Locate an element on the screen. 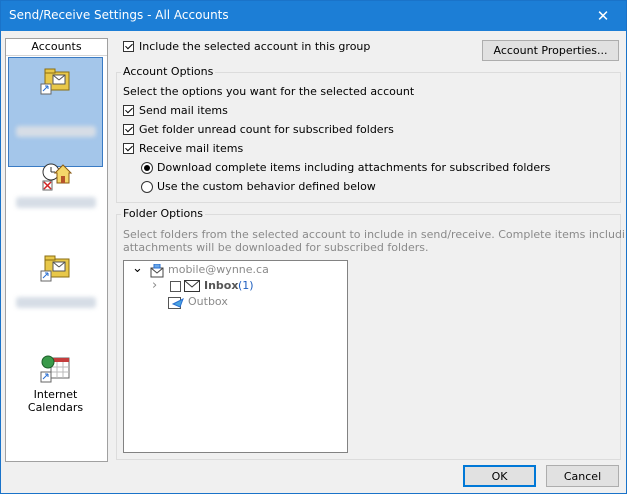 This screenshot has width=627, height=494. receive-mail-label: Receive mail items is located at coordinates (191, 148).